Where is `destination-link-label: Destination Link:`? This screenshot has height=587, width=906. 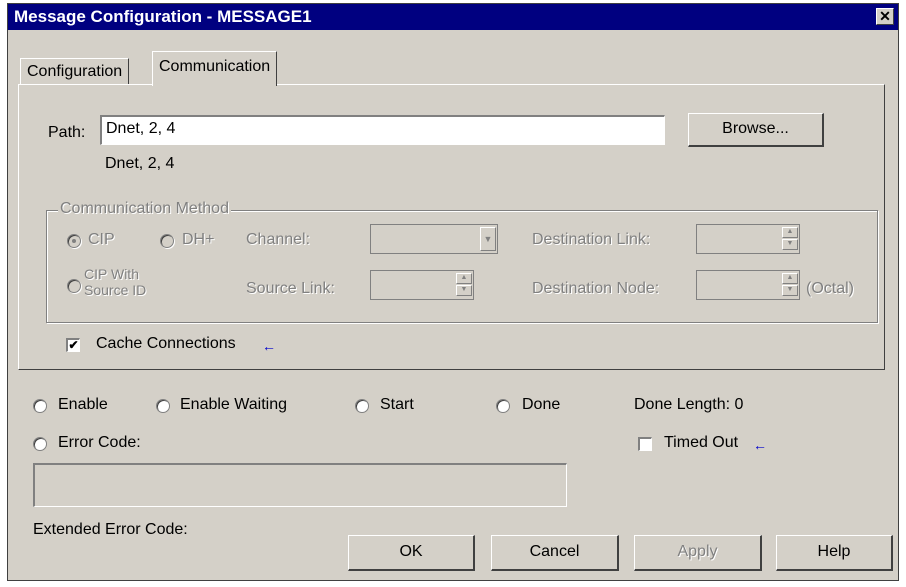 destination-link-label: Destination Link: is located at coordinates (591, 239).